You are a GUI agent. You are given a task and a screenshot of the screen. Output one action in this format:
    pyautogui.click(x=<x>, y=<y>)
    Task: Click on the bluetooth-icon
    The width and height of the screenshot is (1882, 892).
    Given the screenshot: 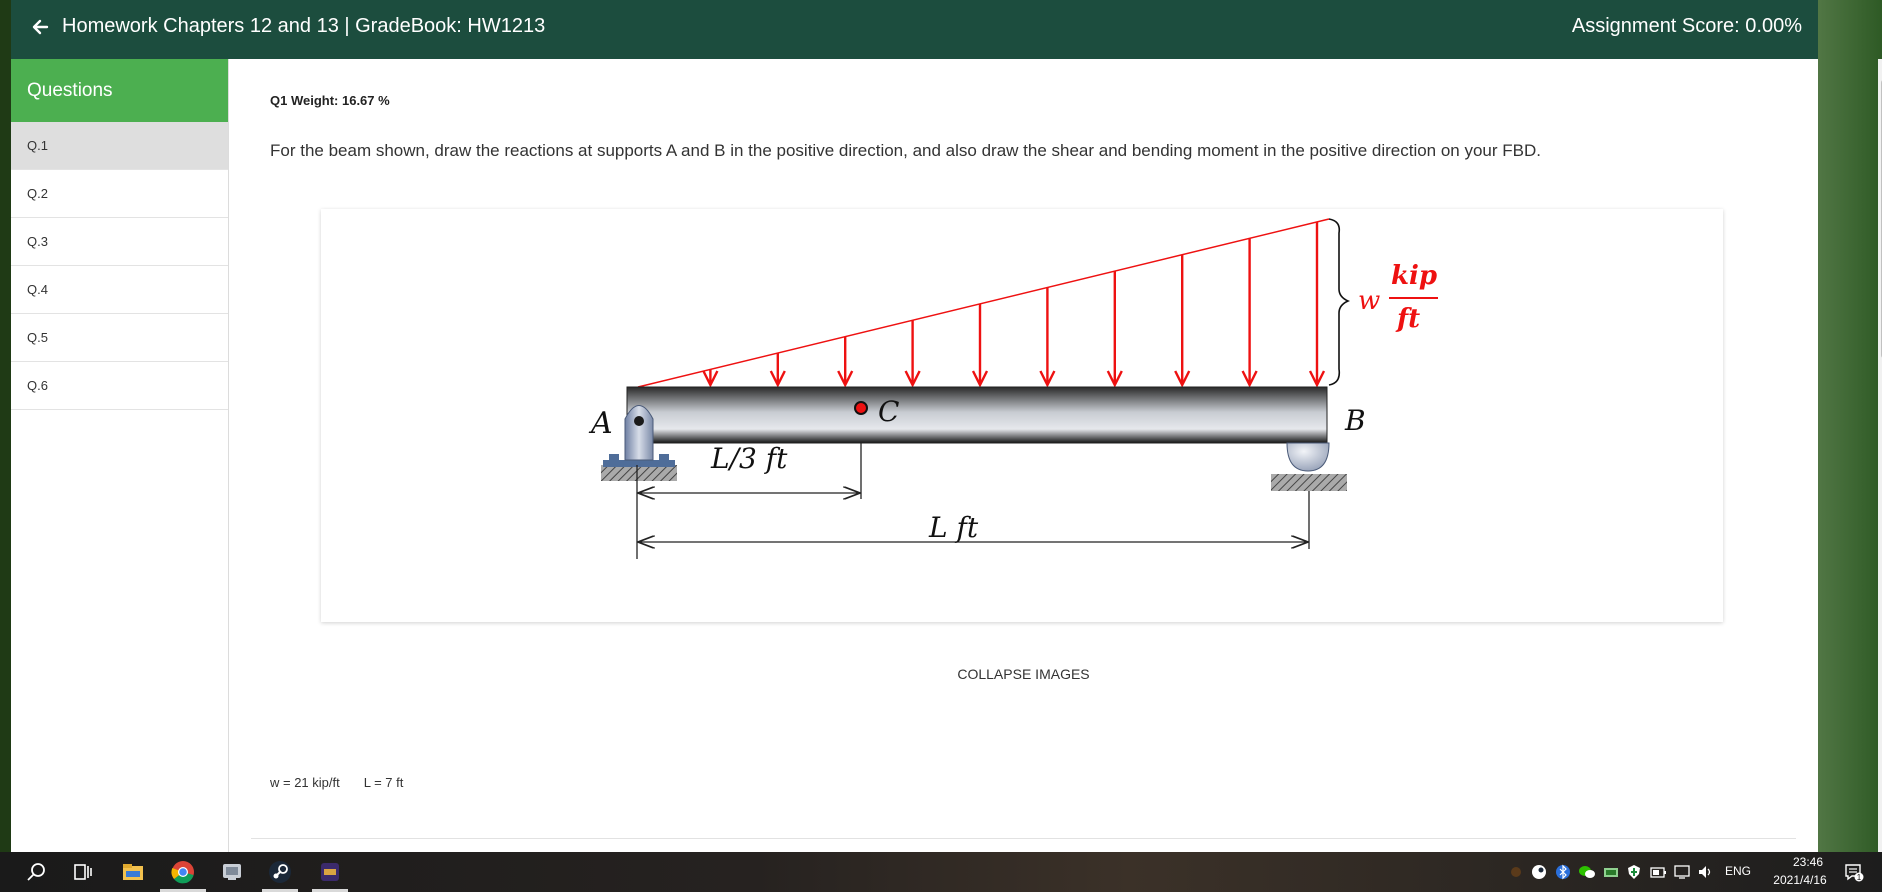 What is the action you would take?
    pyautogui.click(x=1563, y=872)
    